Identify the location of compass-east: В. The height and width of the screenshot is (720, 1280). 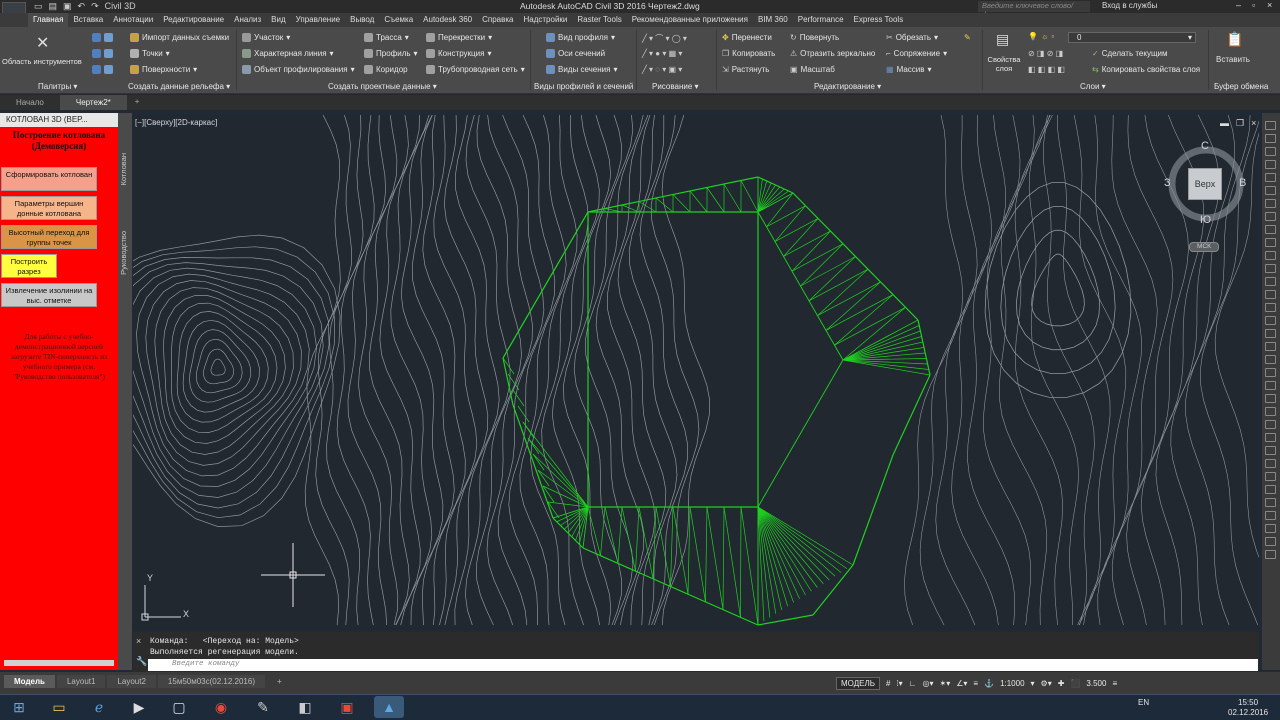
(1242, 183).